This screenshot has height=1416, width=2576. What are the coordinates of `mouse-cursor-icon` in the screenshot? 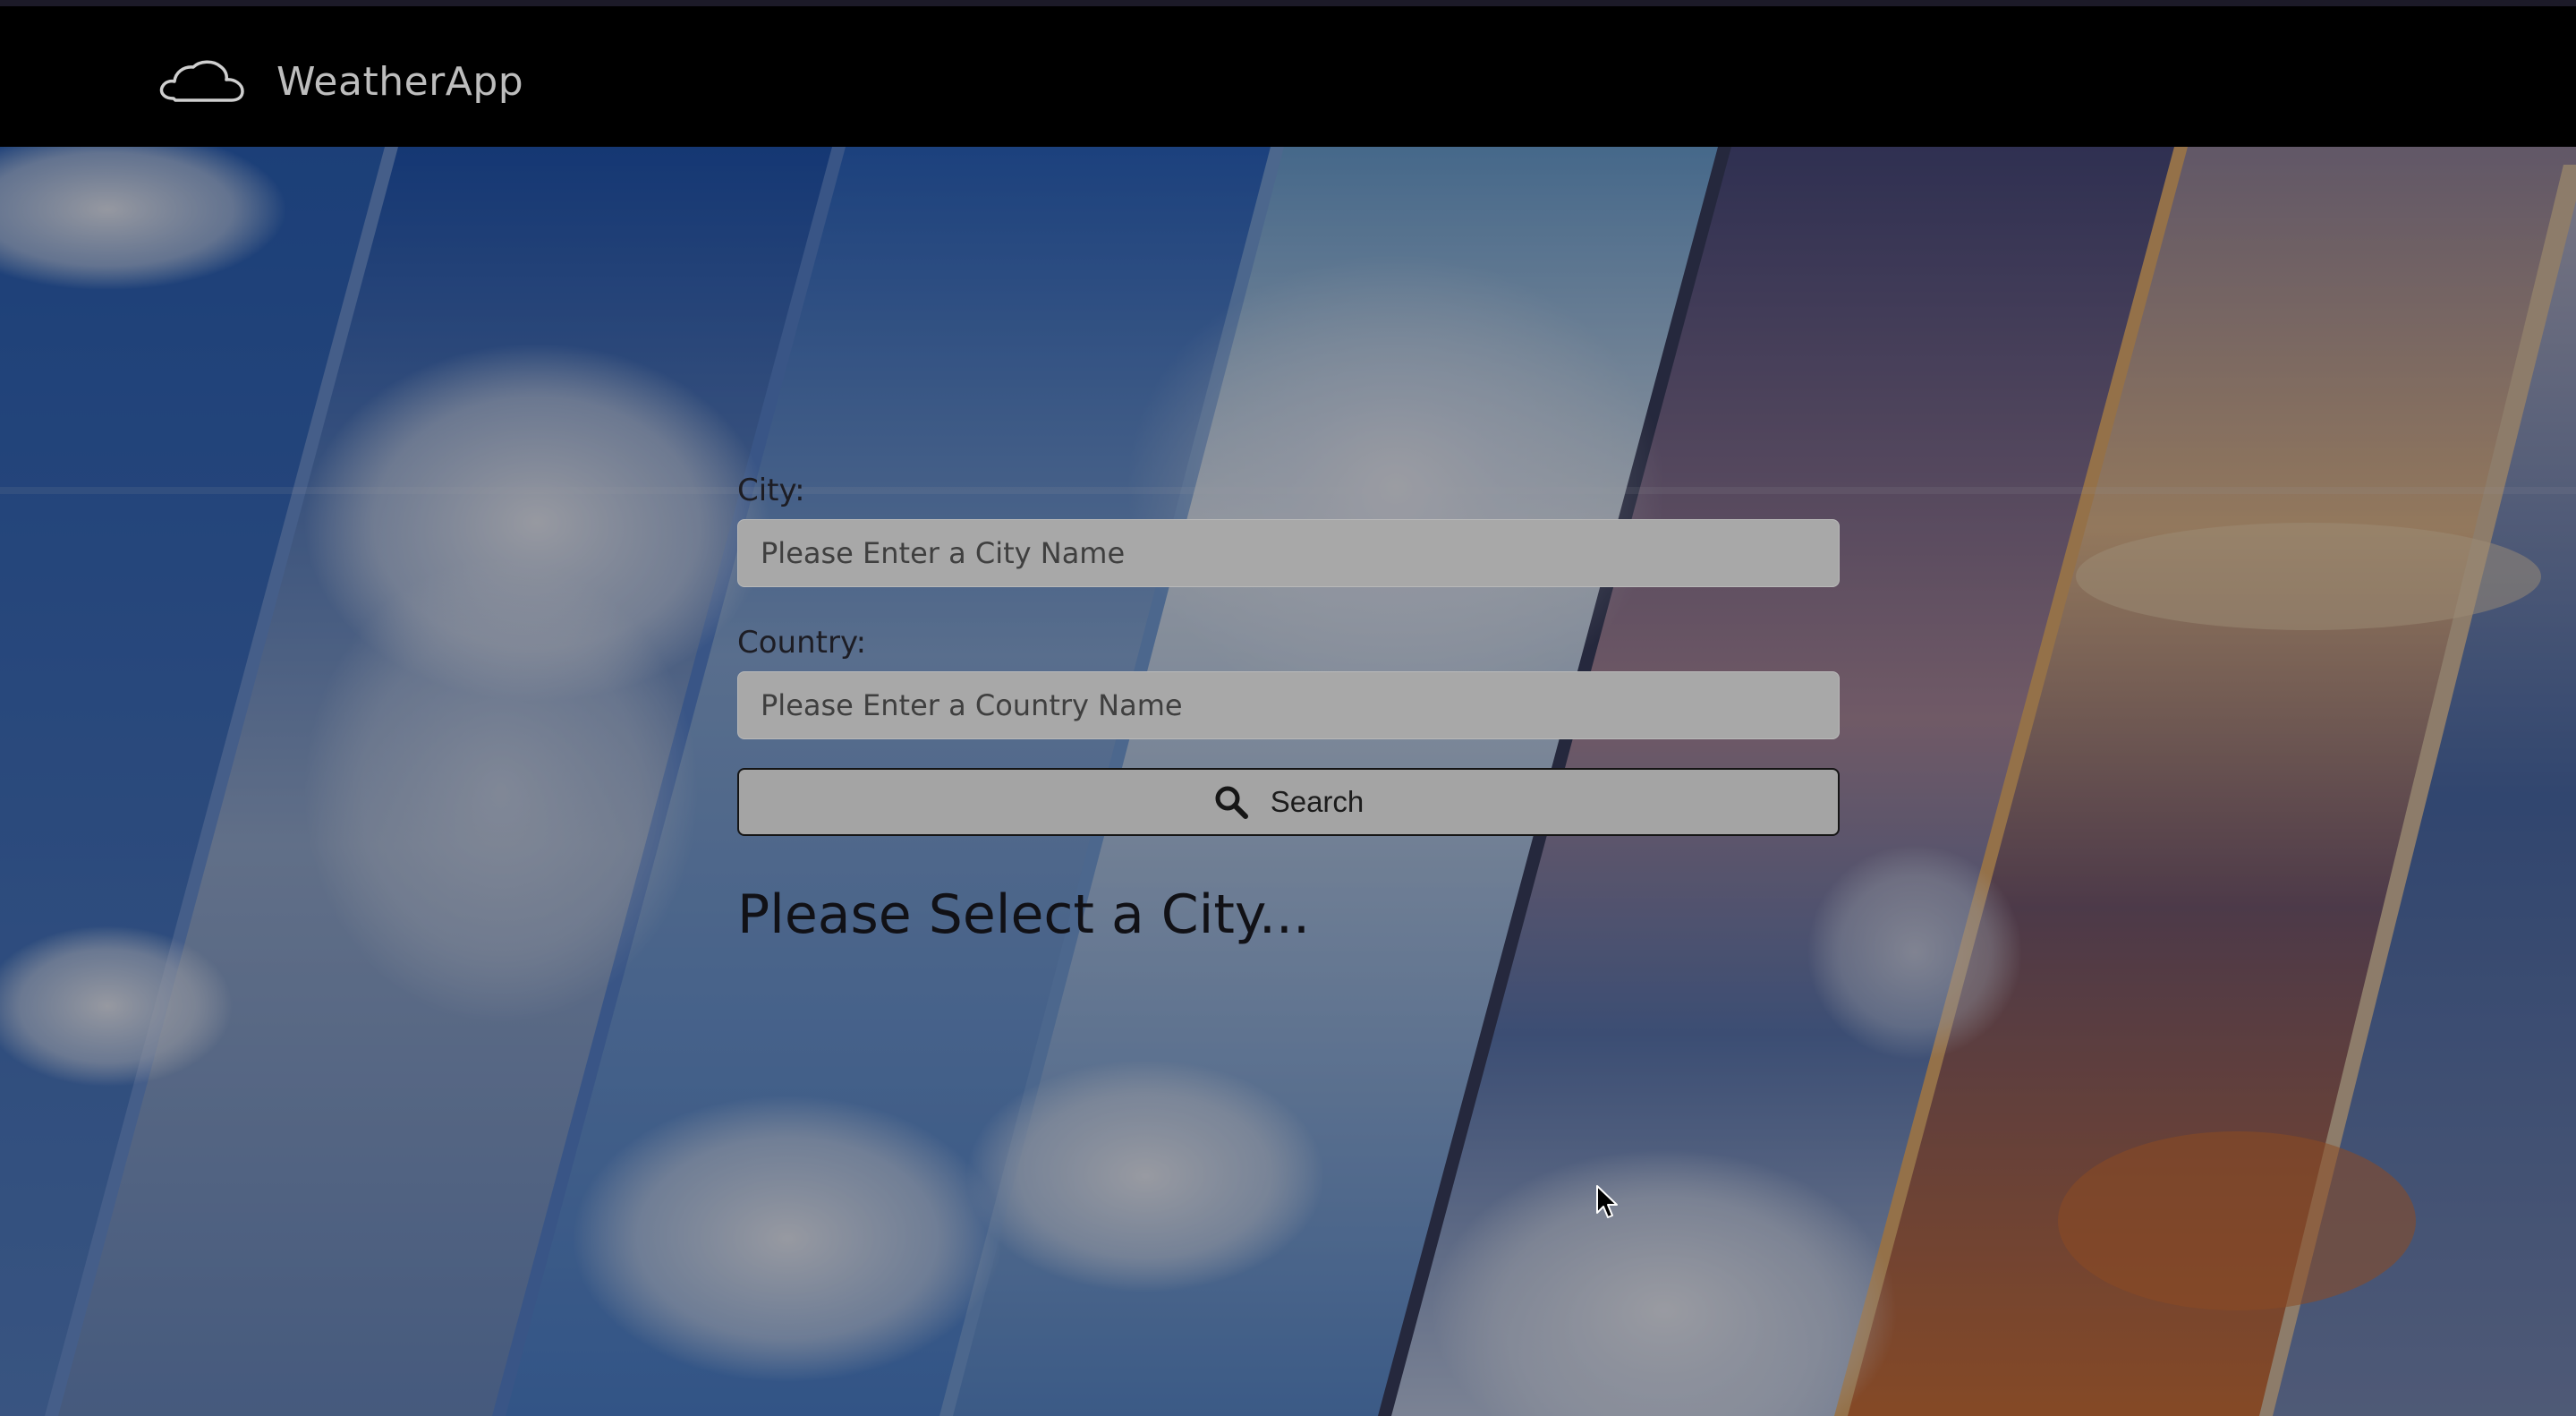 It's located at (1607, 1201).